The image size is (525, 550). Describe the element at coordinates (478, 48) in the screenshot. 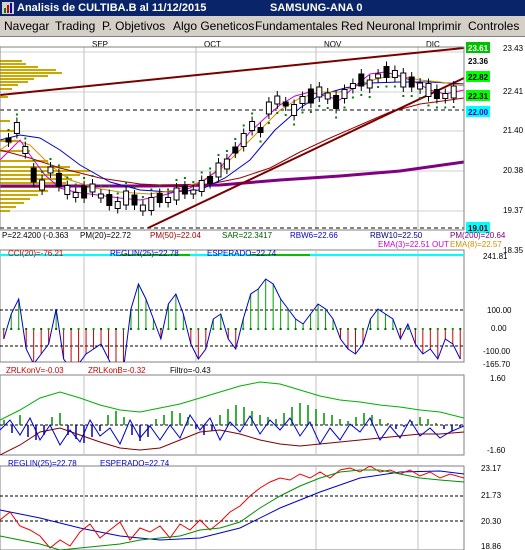

I see `price-badge: 23.61` at that location.